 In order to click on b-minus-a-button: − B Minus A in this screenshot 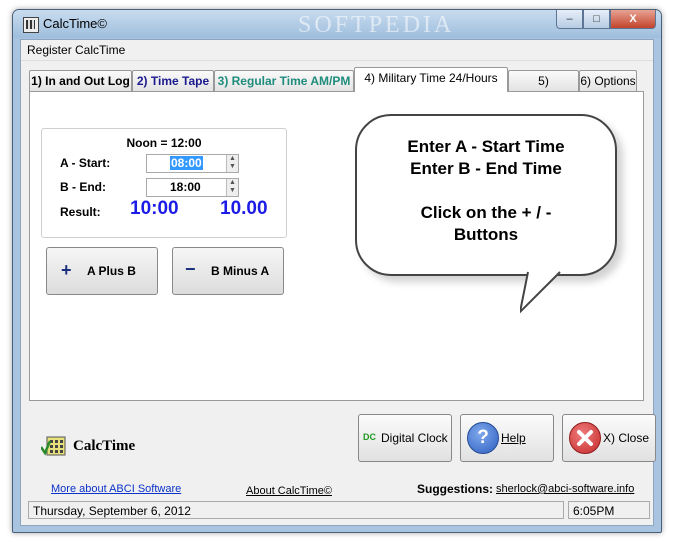, I will do `click(228, 271)`.